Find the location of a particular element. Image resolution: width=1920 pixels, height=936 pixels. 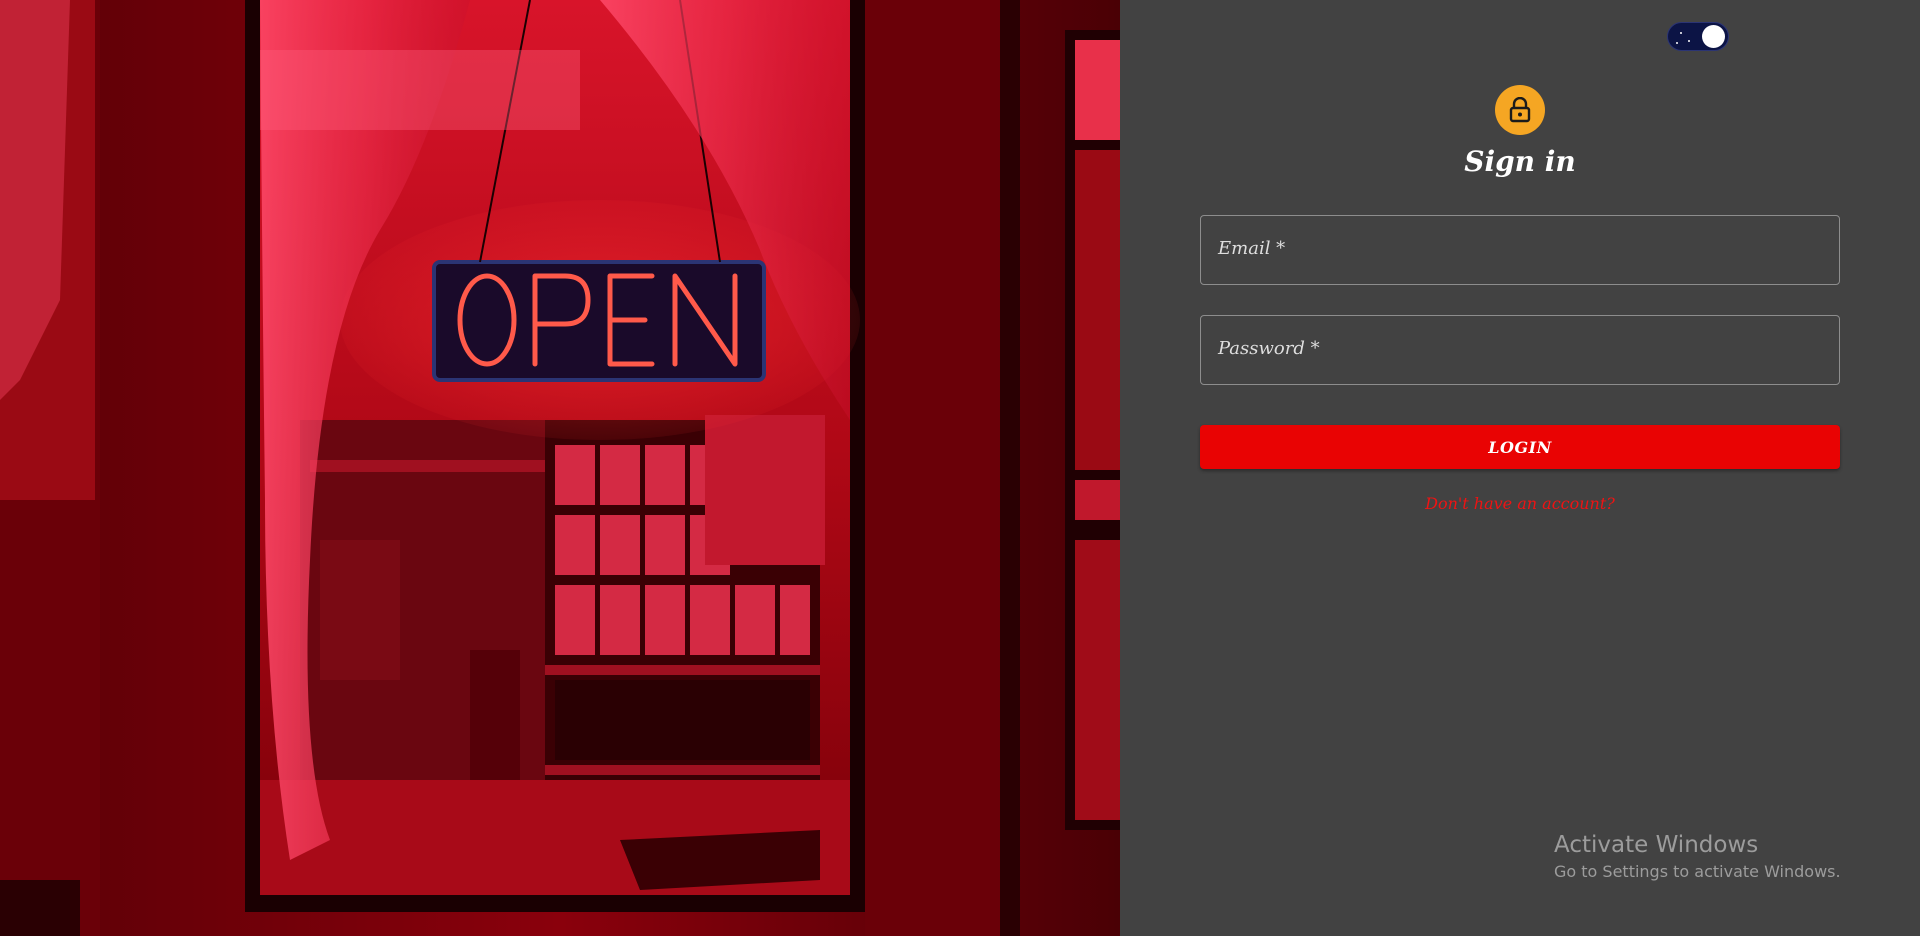

theme-toggle is located at coordinates (1698, 36).